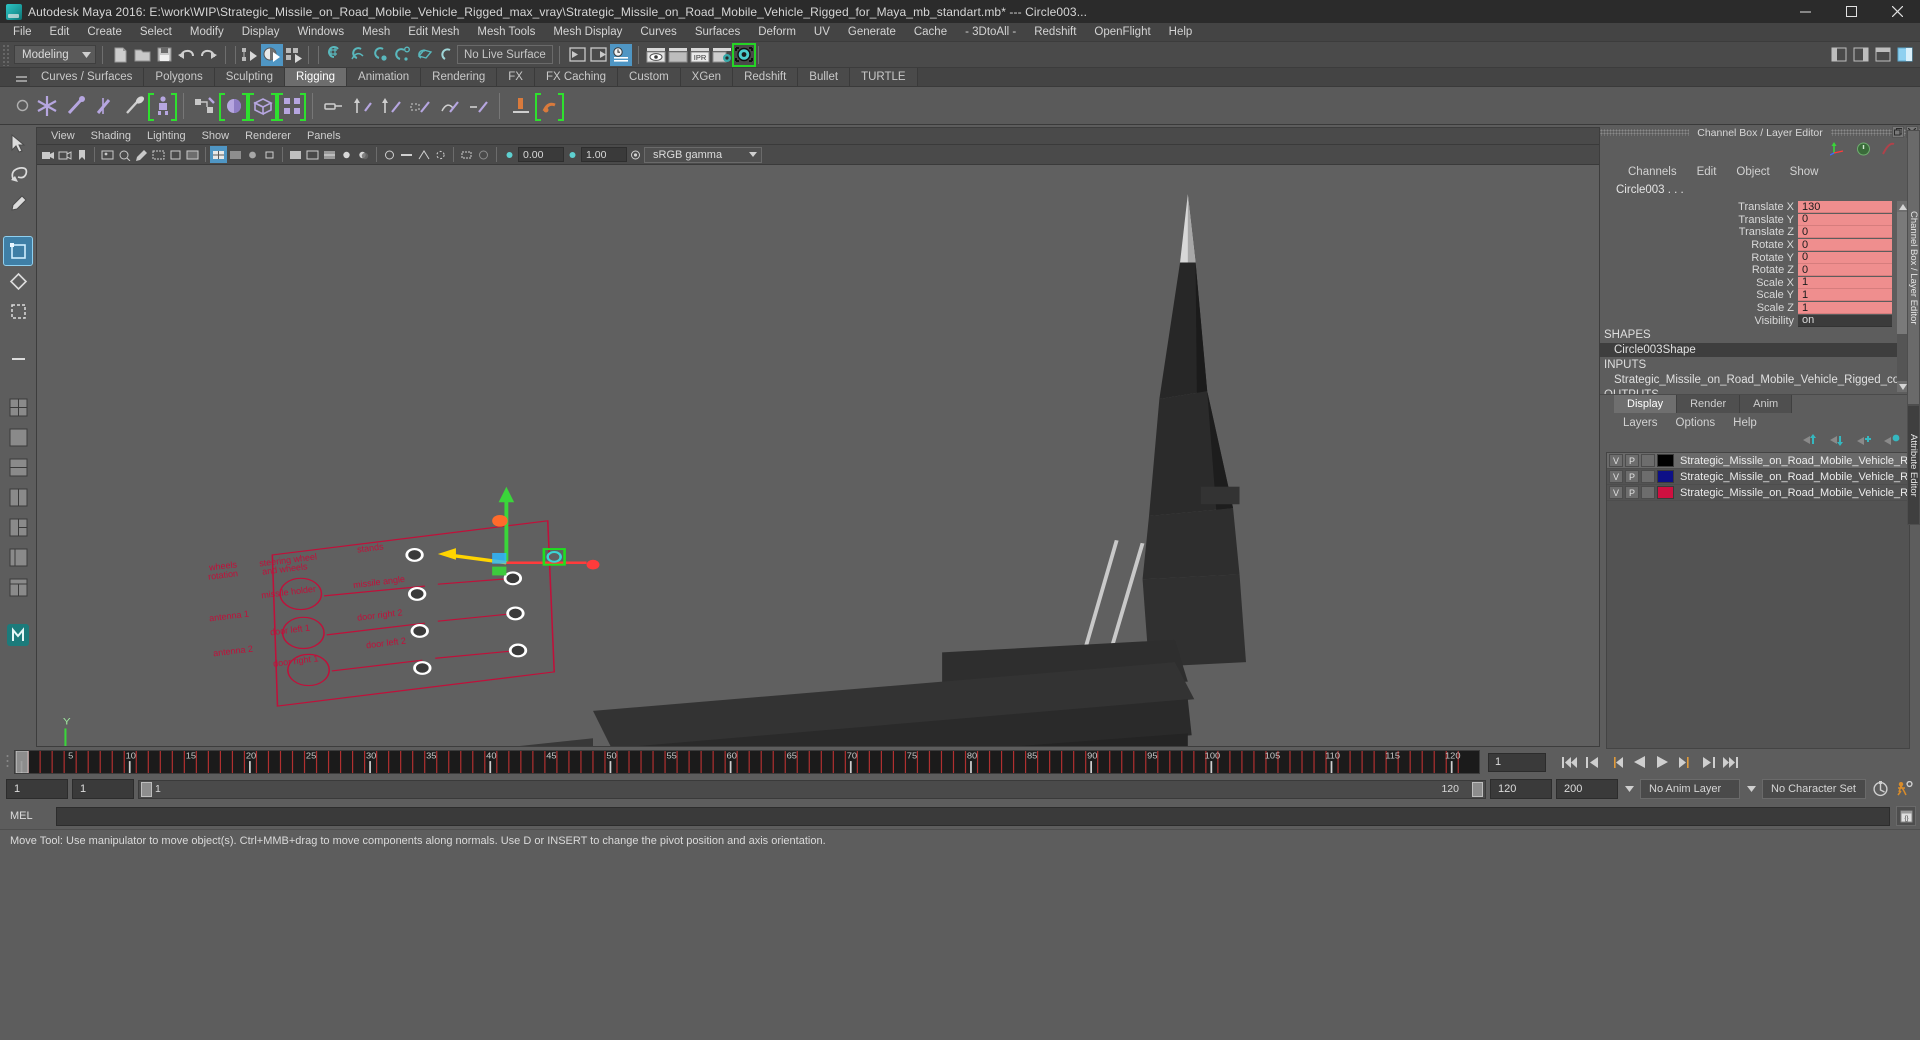  What do you see at coordinates (204, 106) in the screenshot?
I see `paint-skin-weights-icon` at bounding box center [204, 106].